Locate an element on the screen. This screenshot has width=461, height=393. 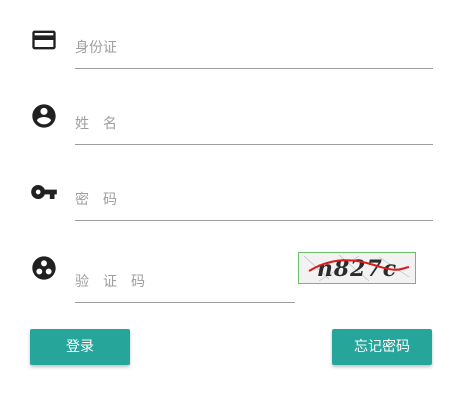
login-button: 登录 is located at coordinates (80, 347).